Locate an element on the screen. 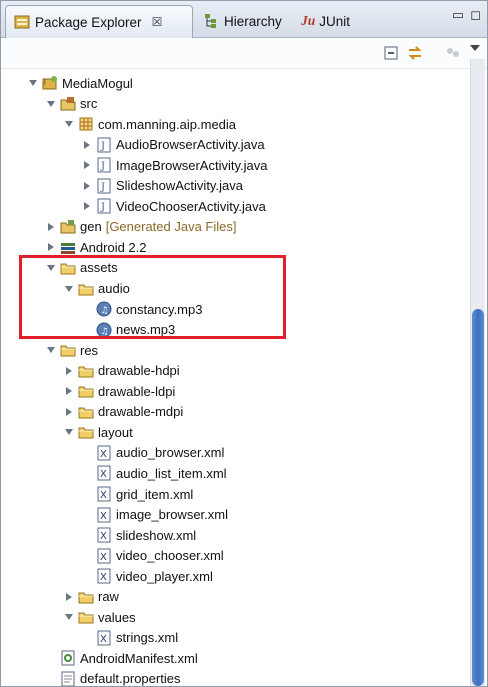  tree-item-video-player-xml: Xvideo_player.xml is located at coordinates (147, 576).